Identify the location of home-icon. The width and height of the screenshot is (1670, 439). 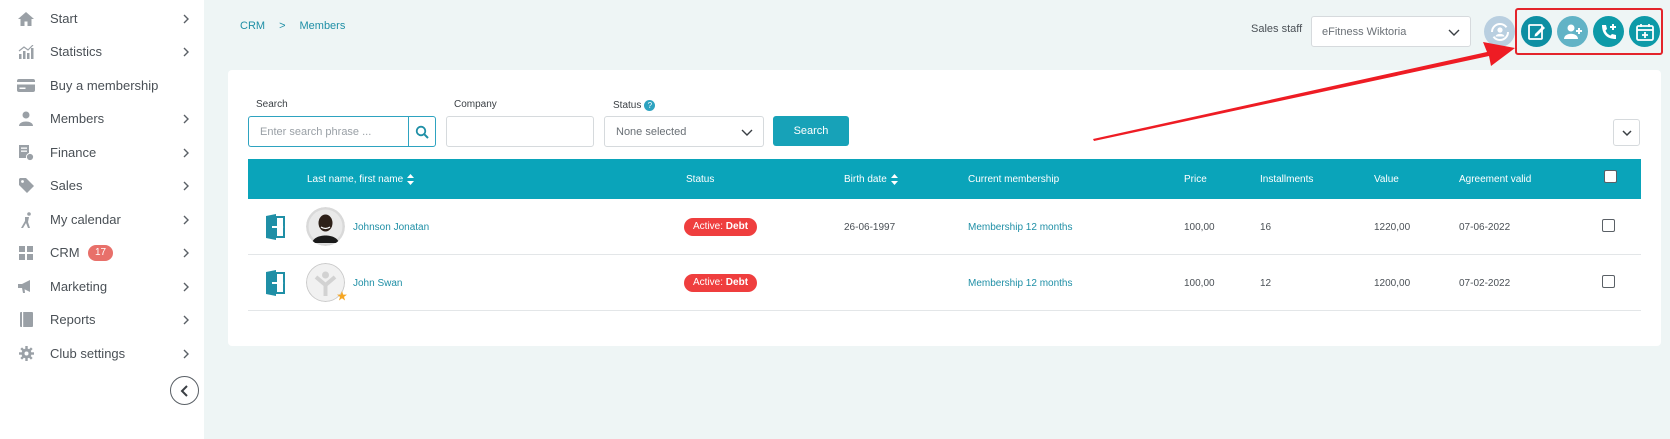
(26, 19).